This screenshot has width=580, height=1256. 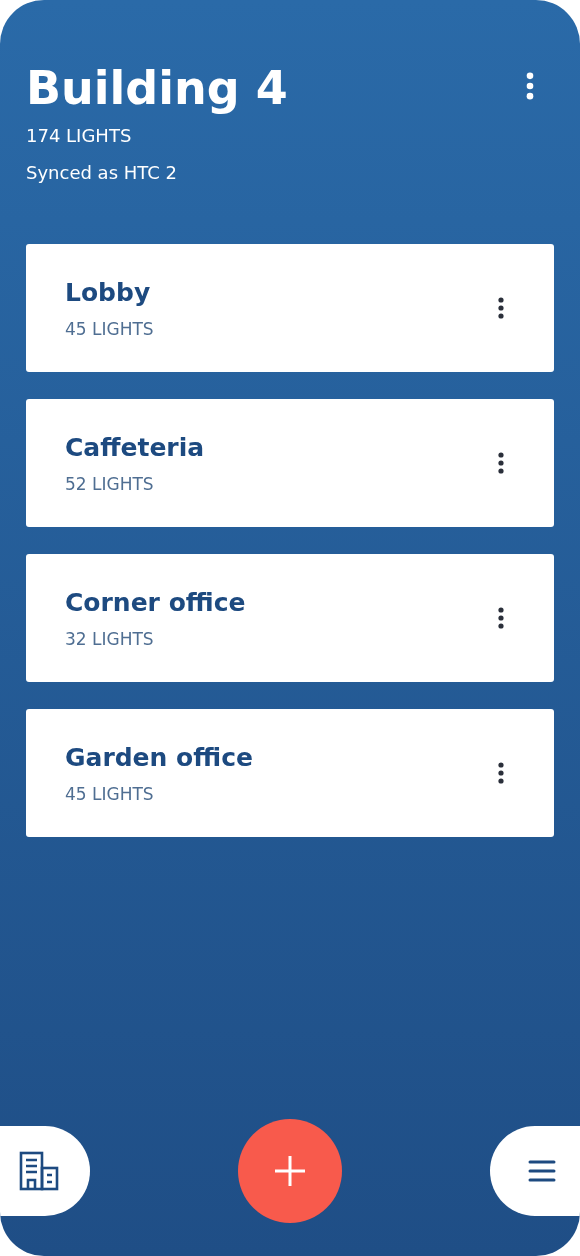 I want to click on menu-button, so click(x=535, y=1171).